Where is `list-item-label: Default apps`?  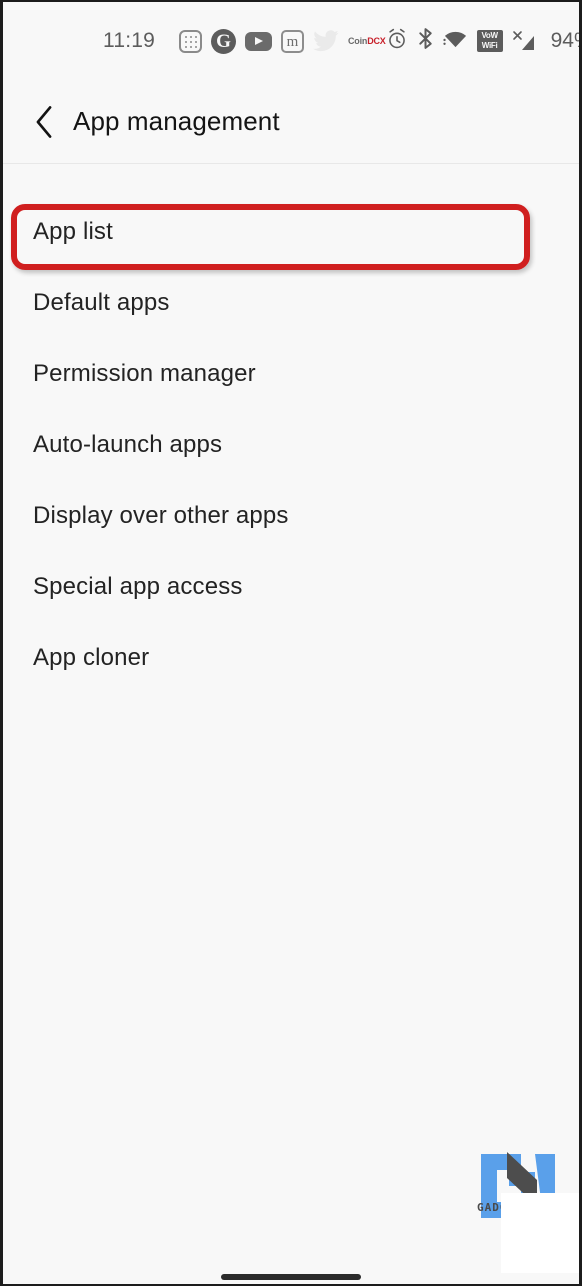
list-item-label: Default apps is located at coordinates (101, 302).